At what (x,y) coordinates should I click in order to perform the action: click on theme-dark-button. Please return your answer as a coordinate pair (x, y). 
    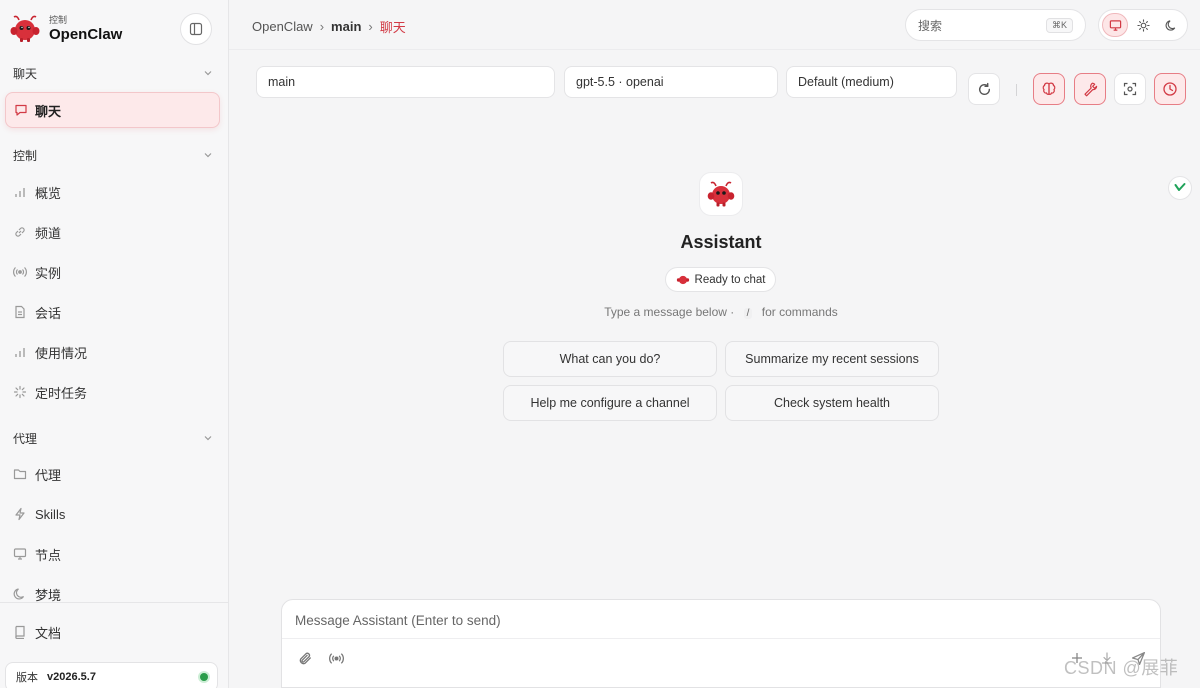
    Looking at the image, I should click on (1171, 25).